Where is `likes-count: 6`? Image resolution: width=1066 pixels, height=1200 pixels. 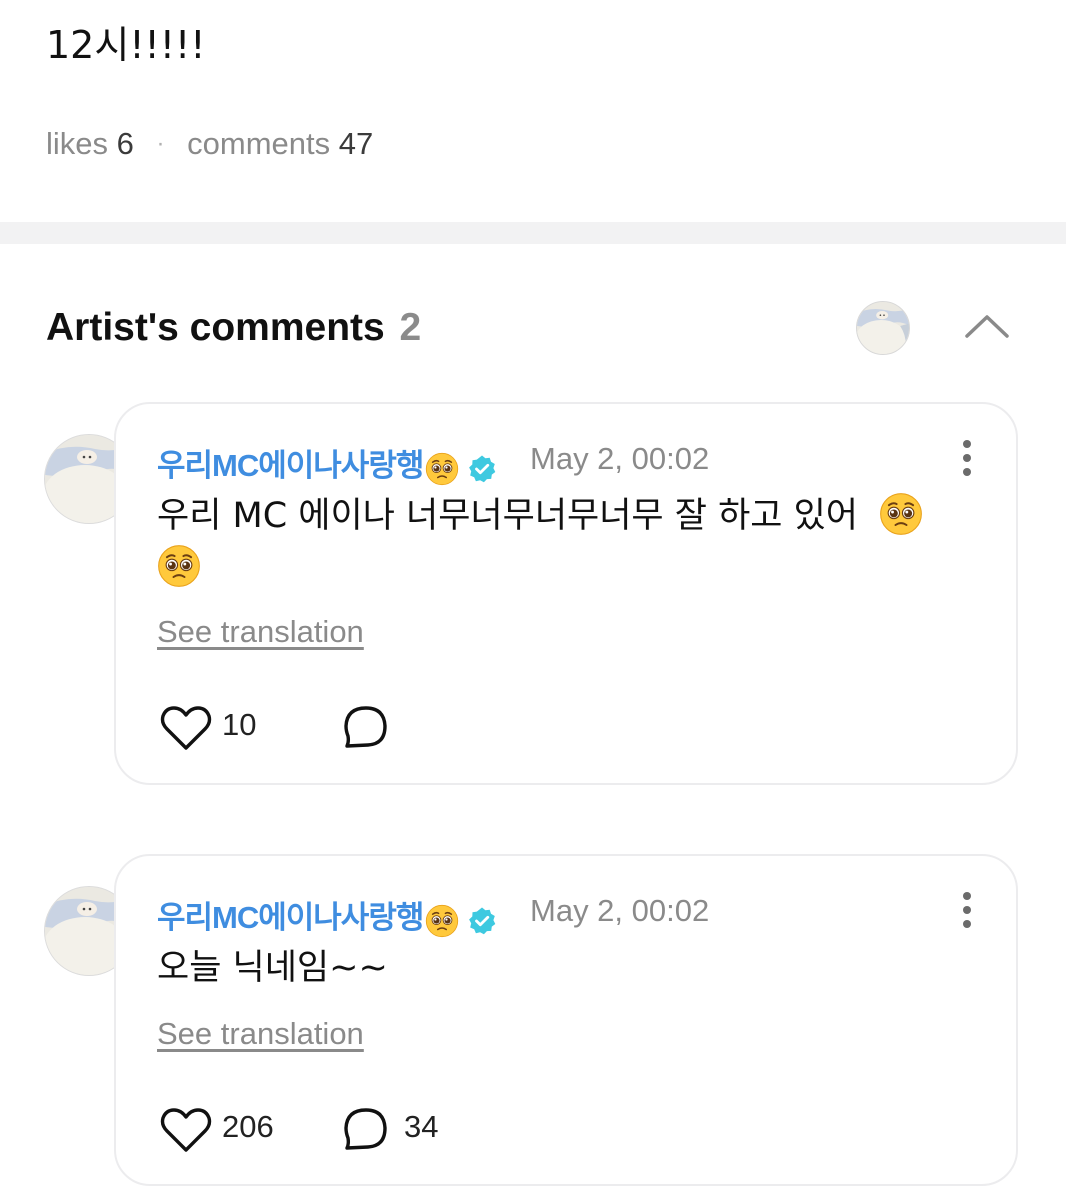 likes-count: 6 is located at coordinates (125, 143).